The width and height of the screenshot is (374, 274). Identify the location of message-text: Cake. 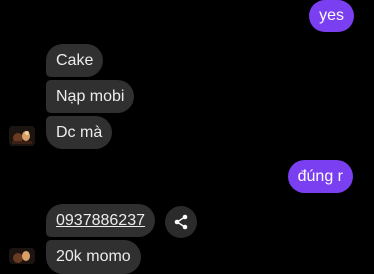
(75, 60).